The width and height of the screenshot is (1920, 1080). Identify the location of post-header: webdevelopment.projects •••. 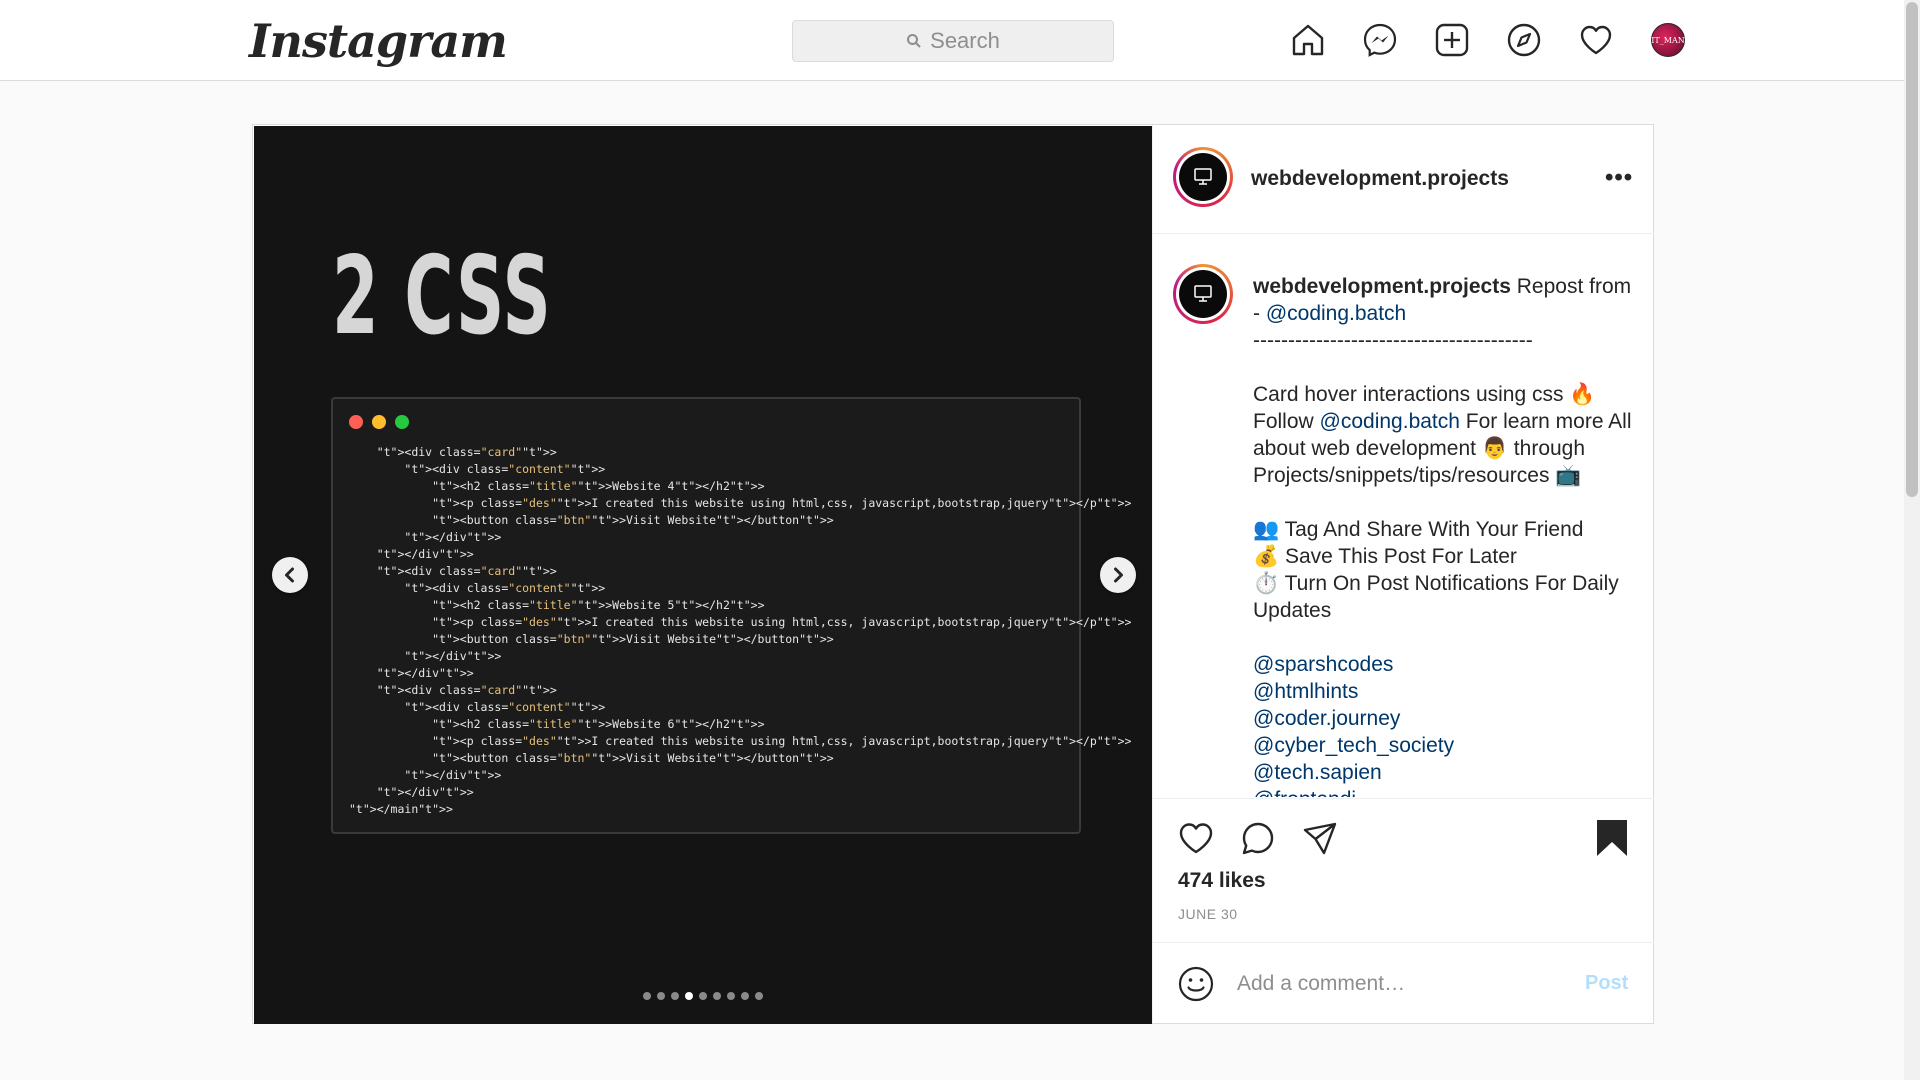
(1403, 179).